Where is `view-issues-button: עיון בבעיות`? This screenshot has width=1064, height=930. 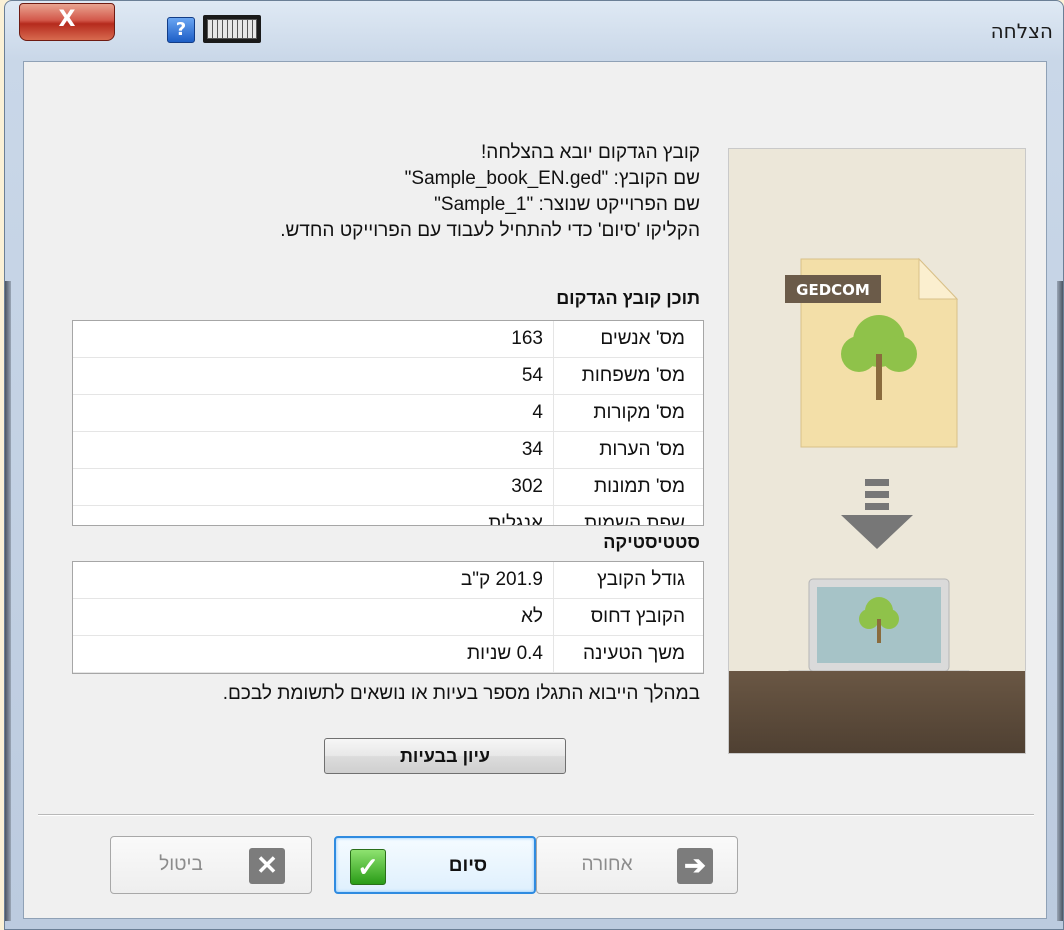 view-issues-button: עיון בבעיות is located at coordinates (445, 756).